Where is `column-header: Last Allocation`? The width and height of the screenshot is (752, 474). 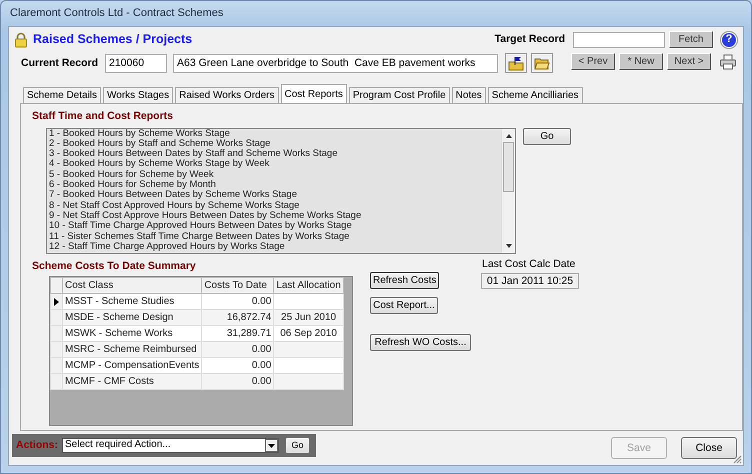
column-header: Last Allocation is located at coordinates (309, 286).